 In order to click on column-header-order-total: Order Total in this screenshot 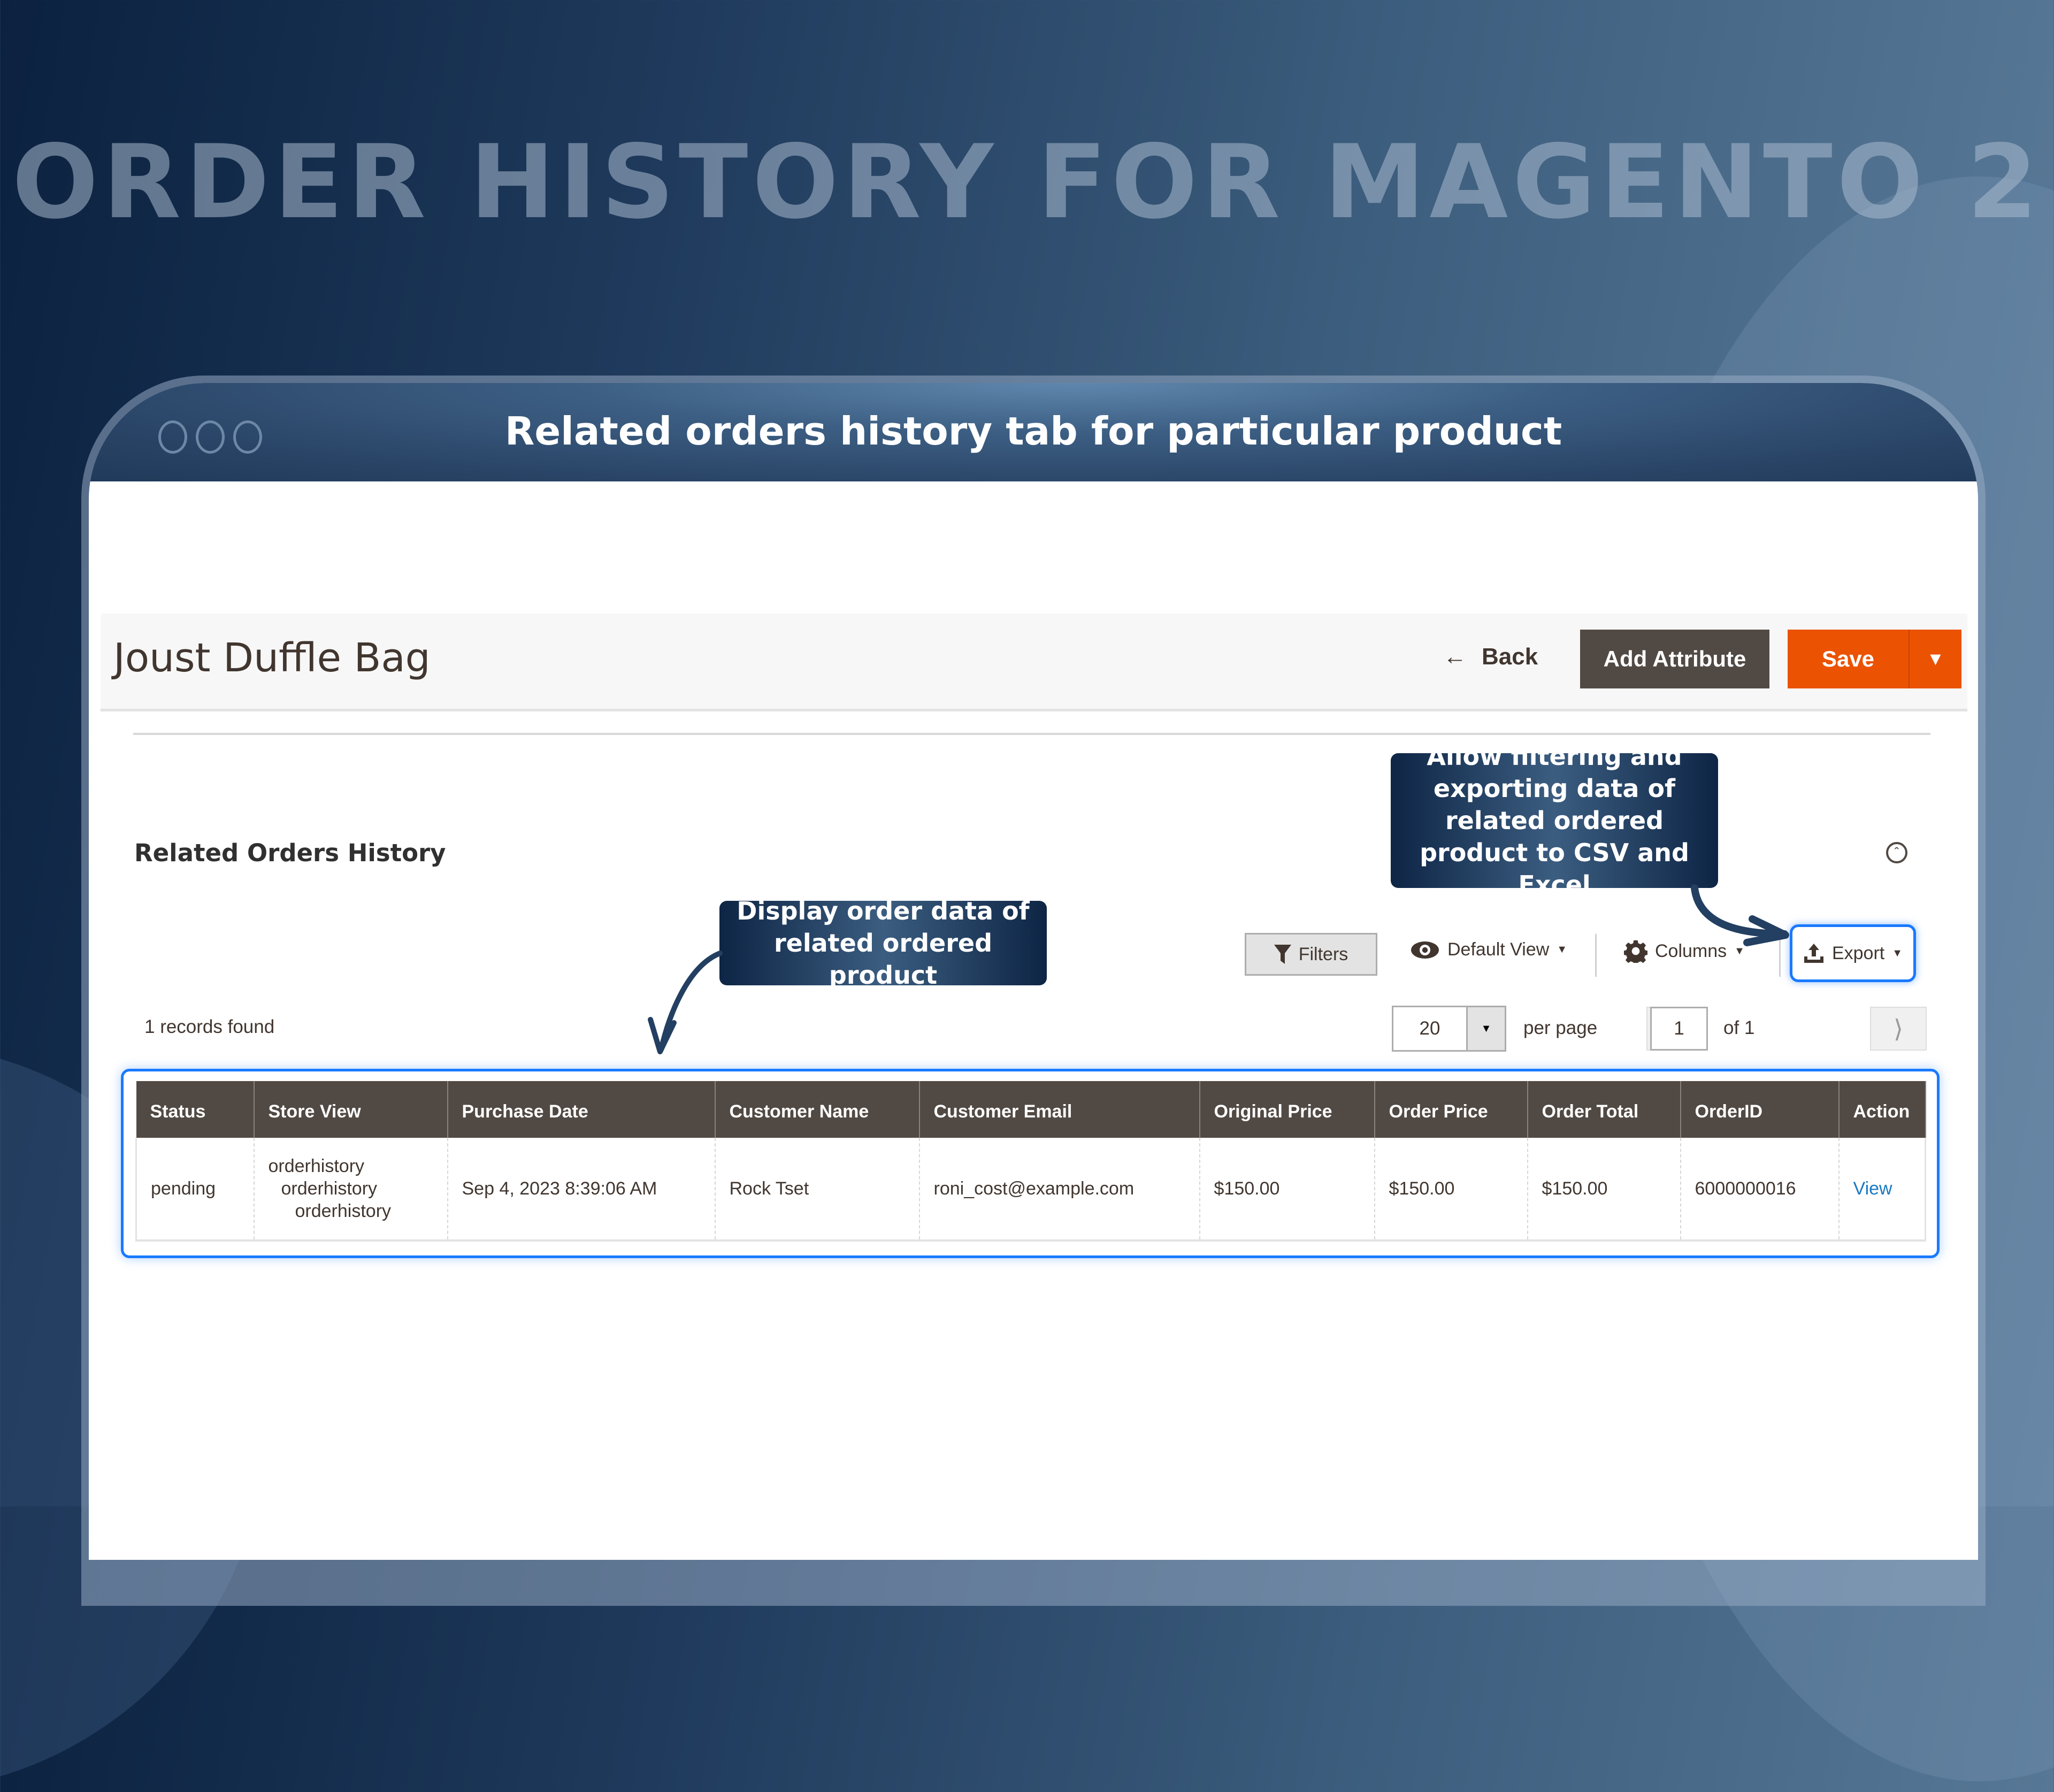, I will do `click(1604, 1109)`.